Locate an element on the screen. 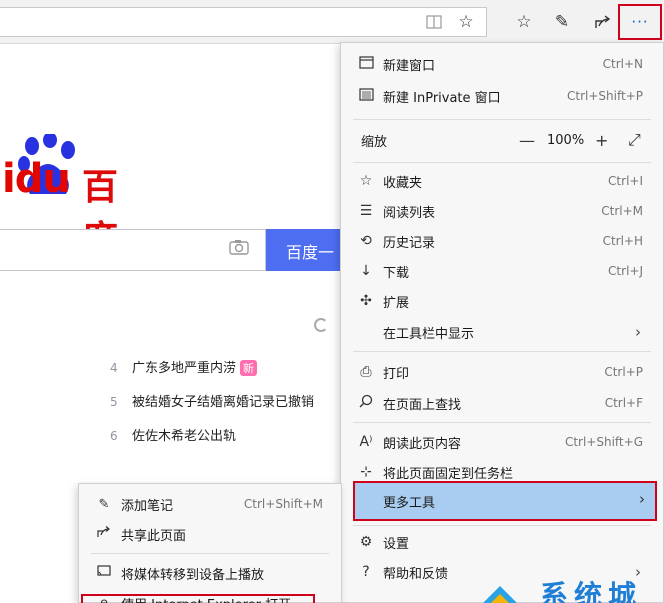 The image size is (664, 603). menu-item-print: ⎙ 打印 Ctrl+P is located at coordinates (502, 372).